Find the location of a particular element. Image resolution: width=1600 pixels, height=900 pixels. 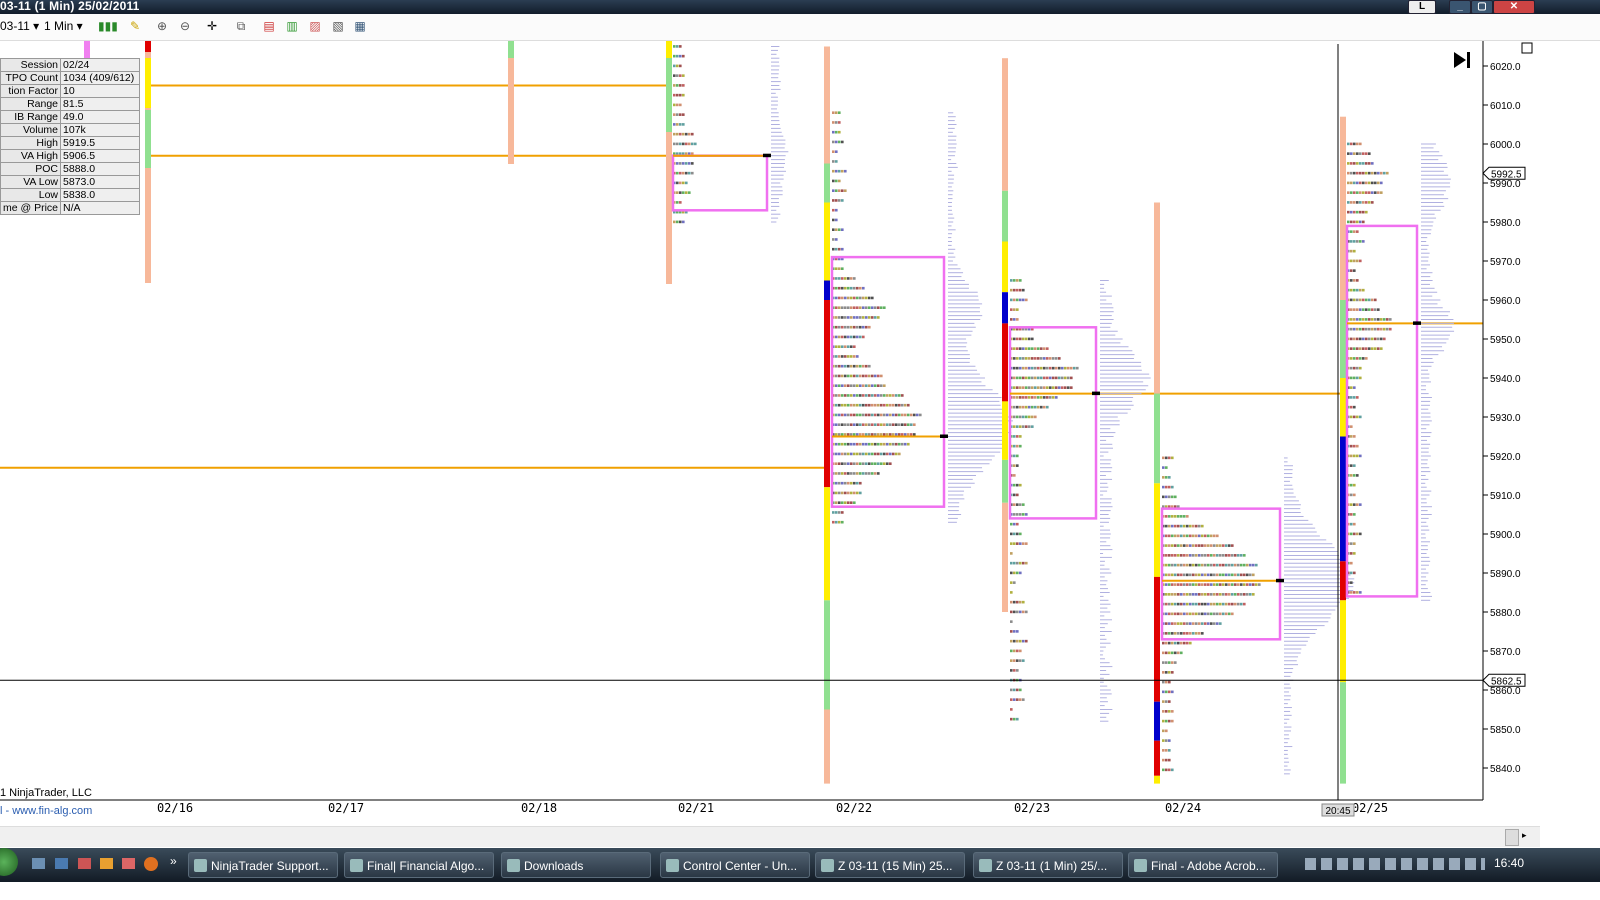

quicklaunch-more-icon: » is located at coordinates (173, 861).